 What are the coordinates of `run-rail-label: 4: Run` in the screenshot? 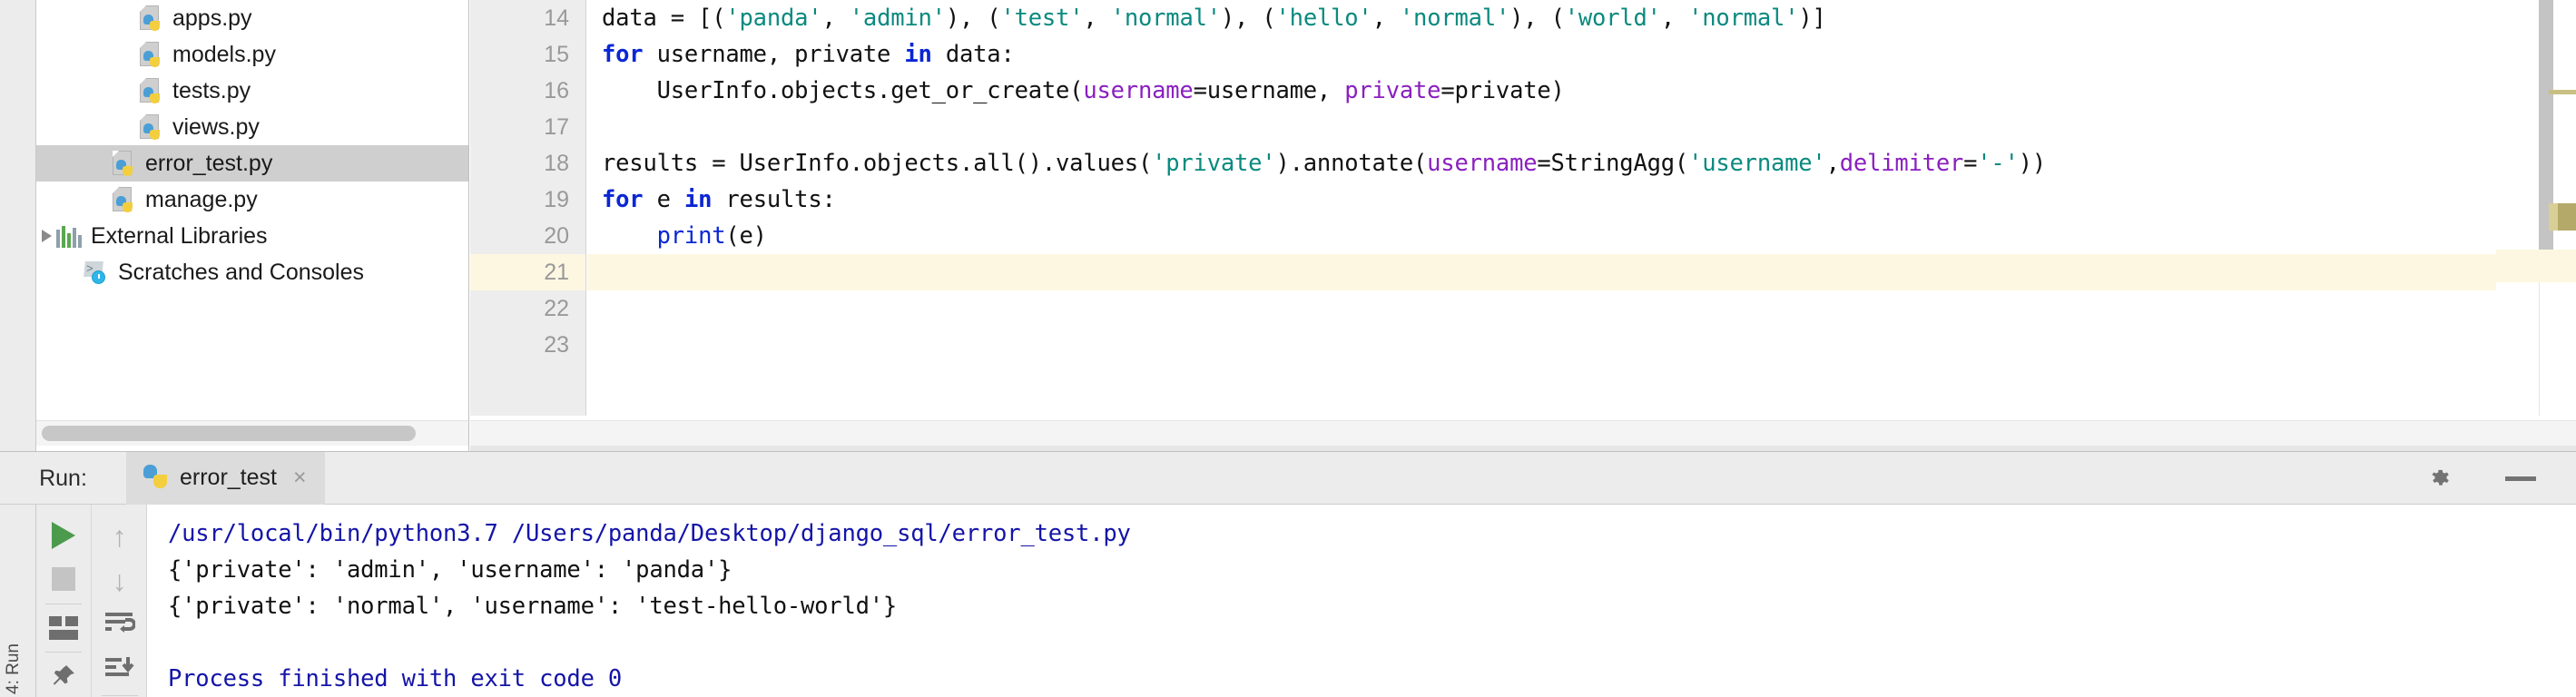 It's located at (14, 668).